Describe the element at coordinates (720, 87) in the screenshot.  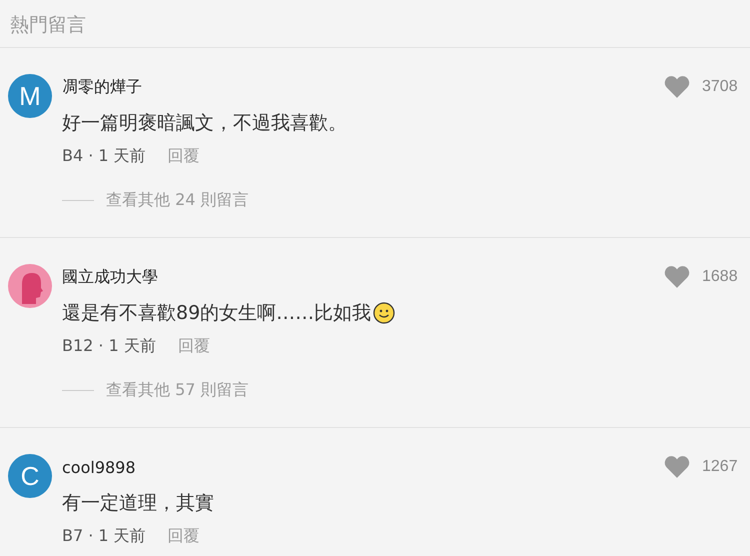
I see `like-count: 3708` at that location.